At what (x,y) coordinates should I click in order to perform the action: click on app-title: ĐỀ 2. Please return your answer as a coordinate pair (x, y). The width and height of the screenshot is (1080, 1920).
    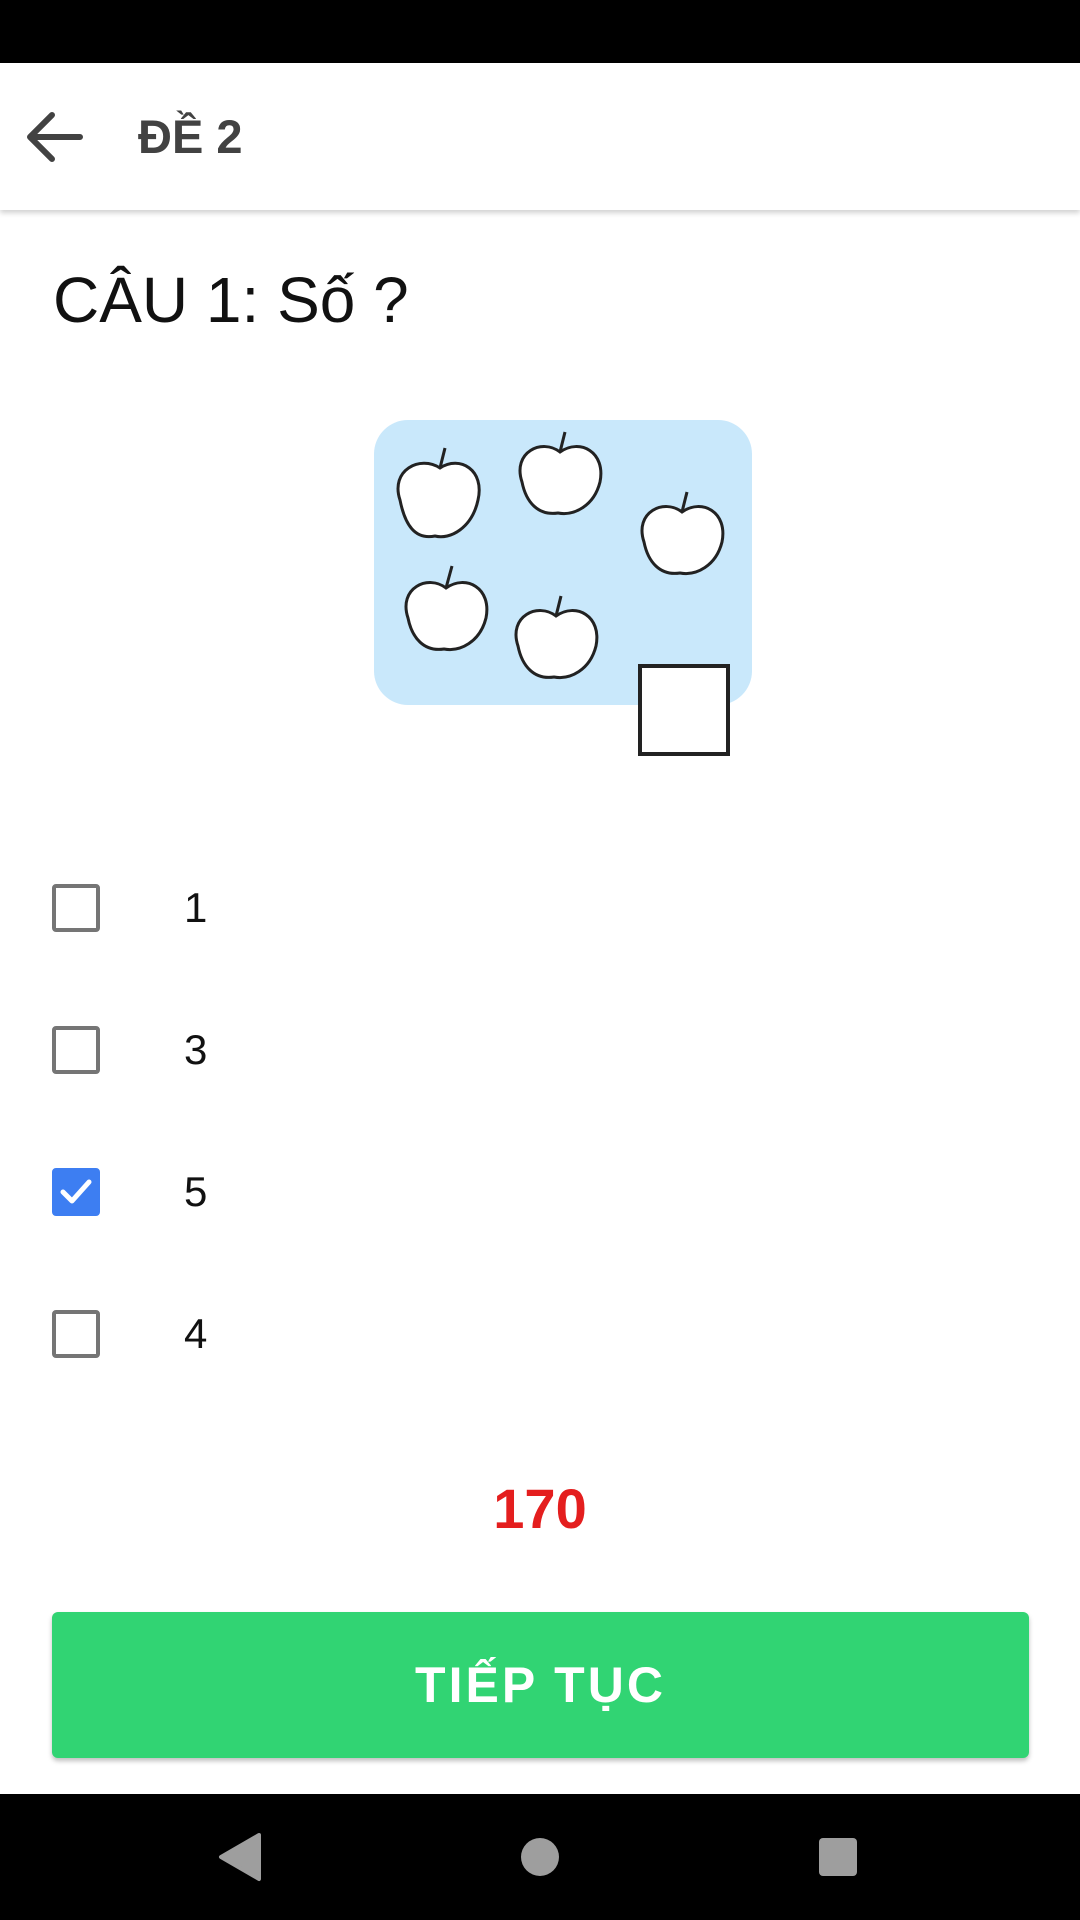
    Looking at the image, I should click on (190, 136).